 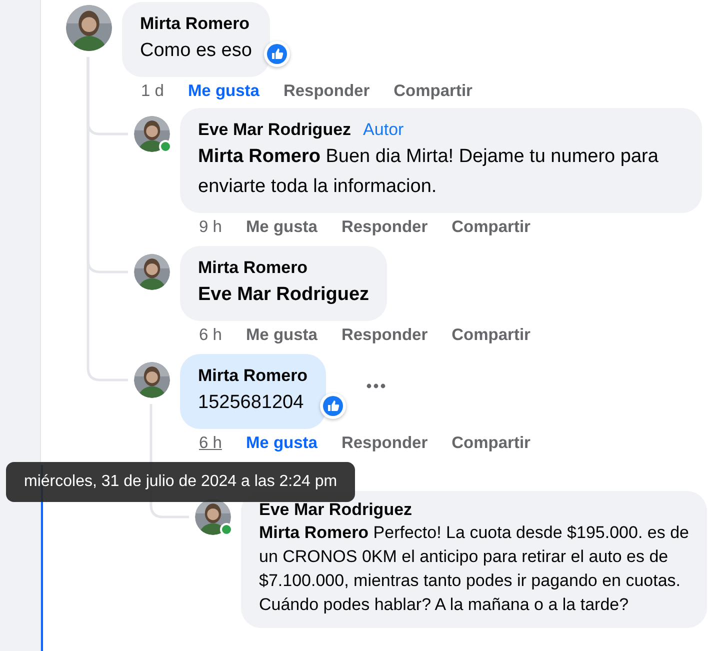 What do you see at coordinates (429, 172) in the screenshot?
I see `comment-text: Mirta Romero Buen dia Mirta! Dejame tu numero para enviarte toda la informacion.` at bounding box center [429, 172].